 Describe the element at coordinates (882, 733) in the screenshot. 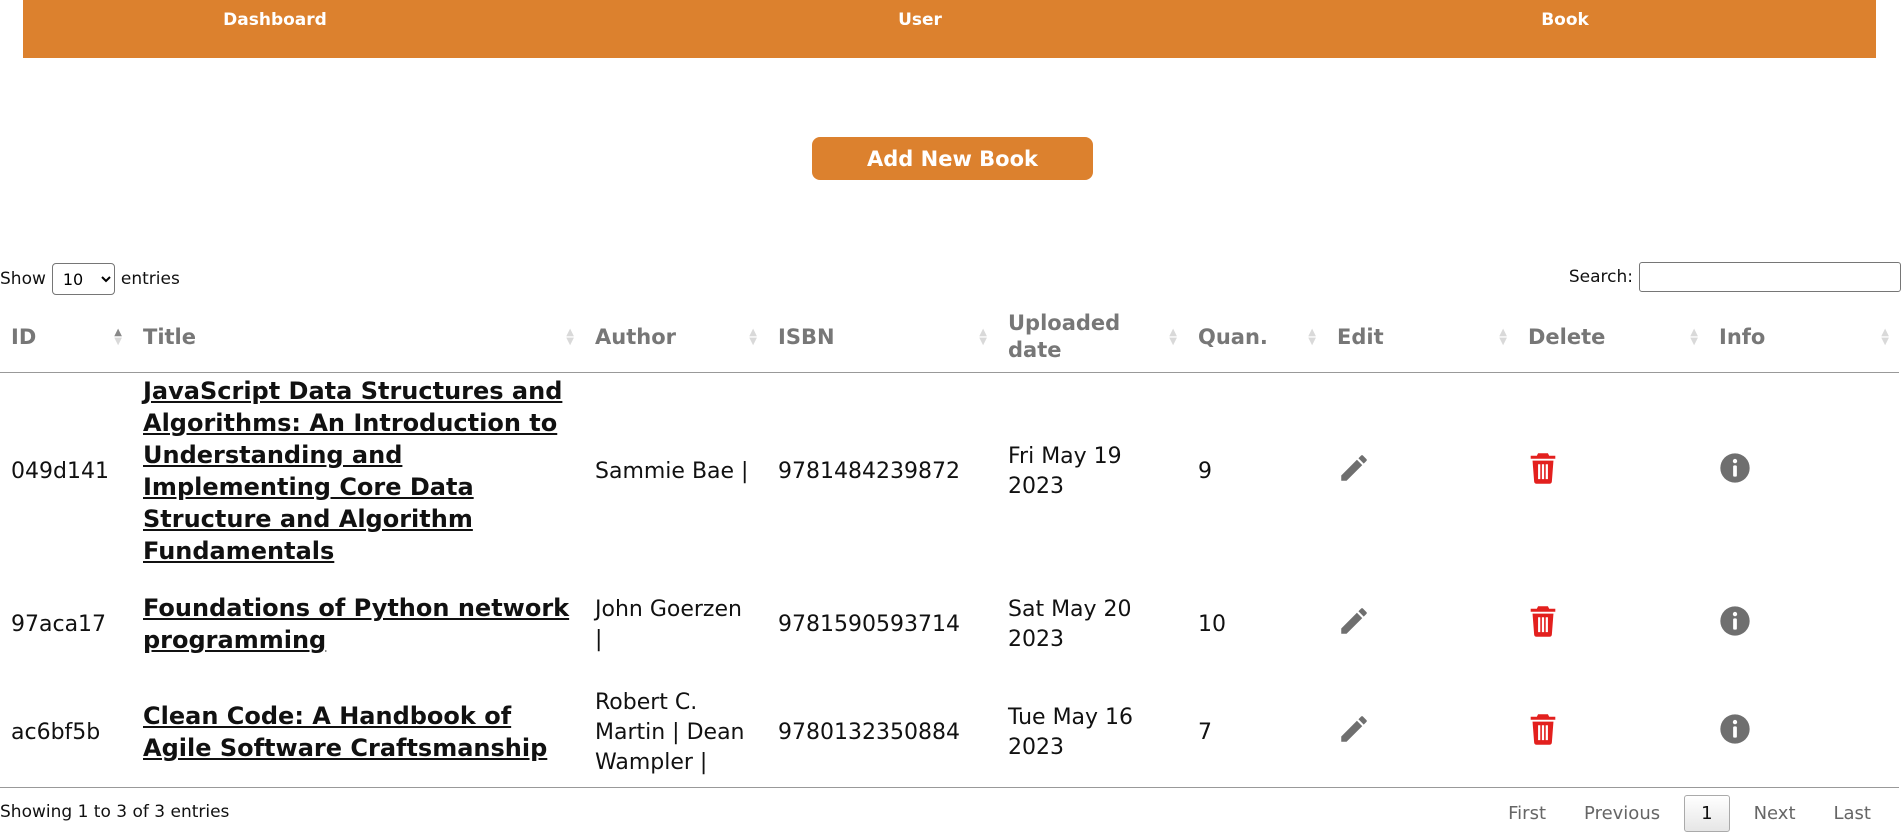

I see `cell-isbn: 9780132350884` at that location.